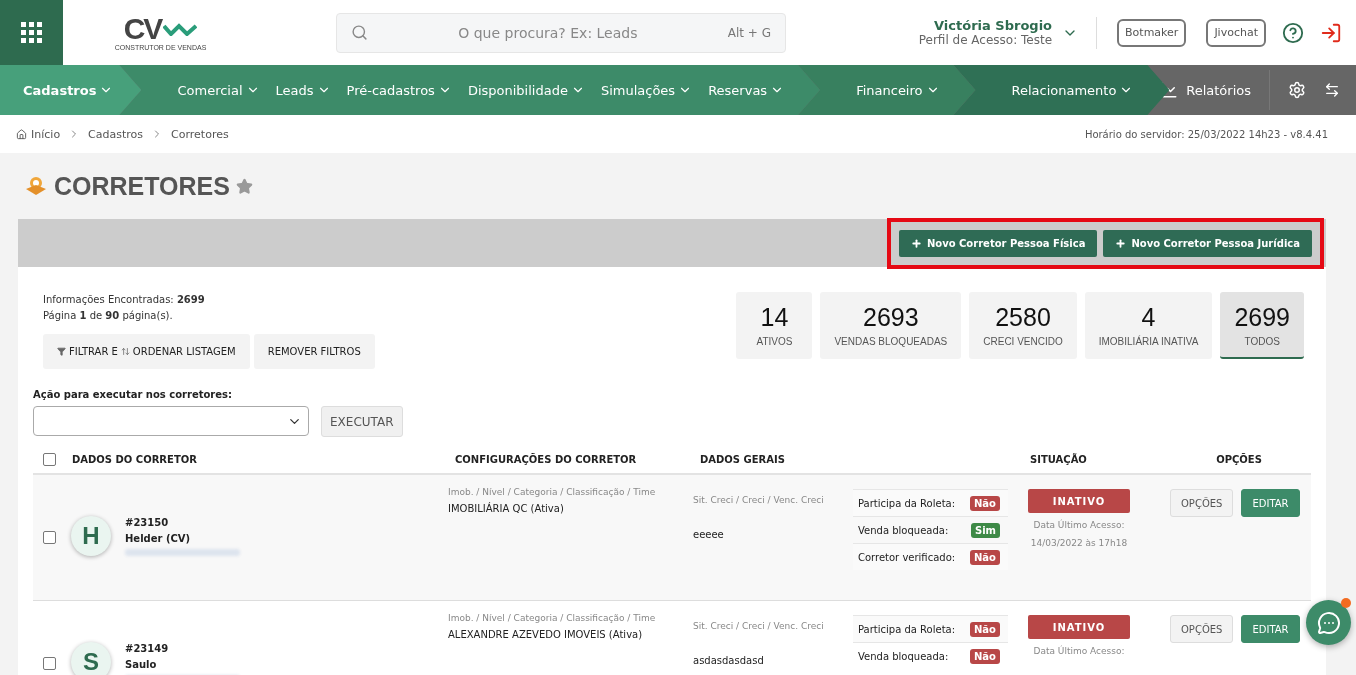  I want to click on results-info: Informações Encontradas: 2699, so click(124, 300).